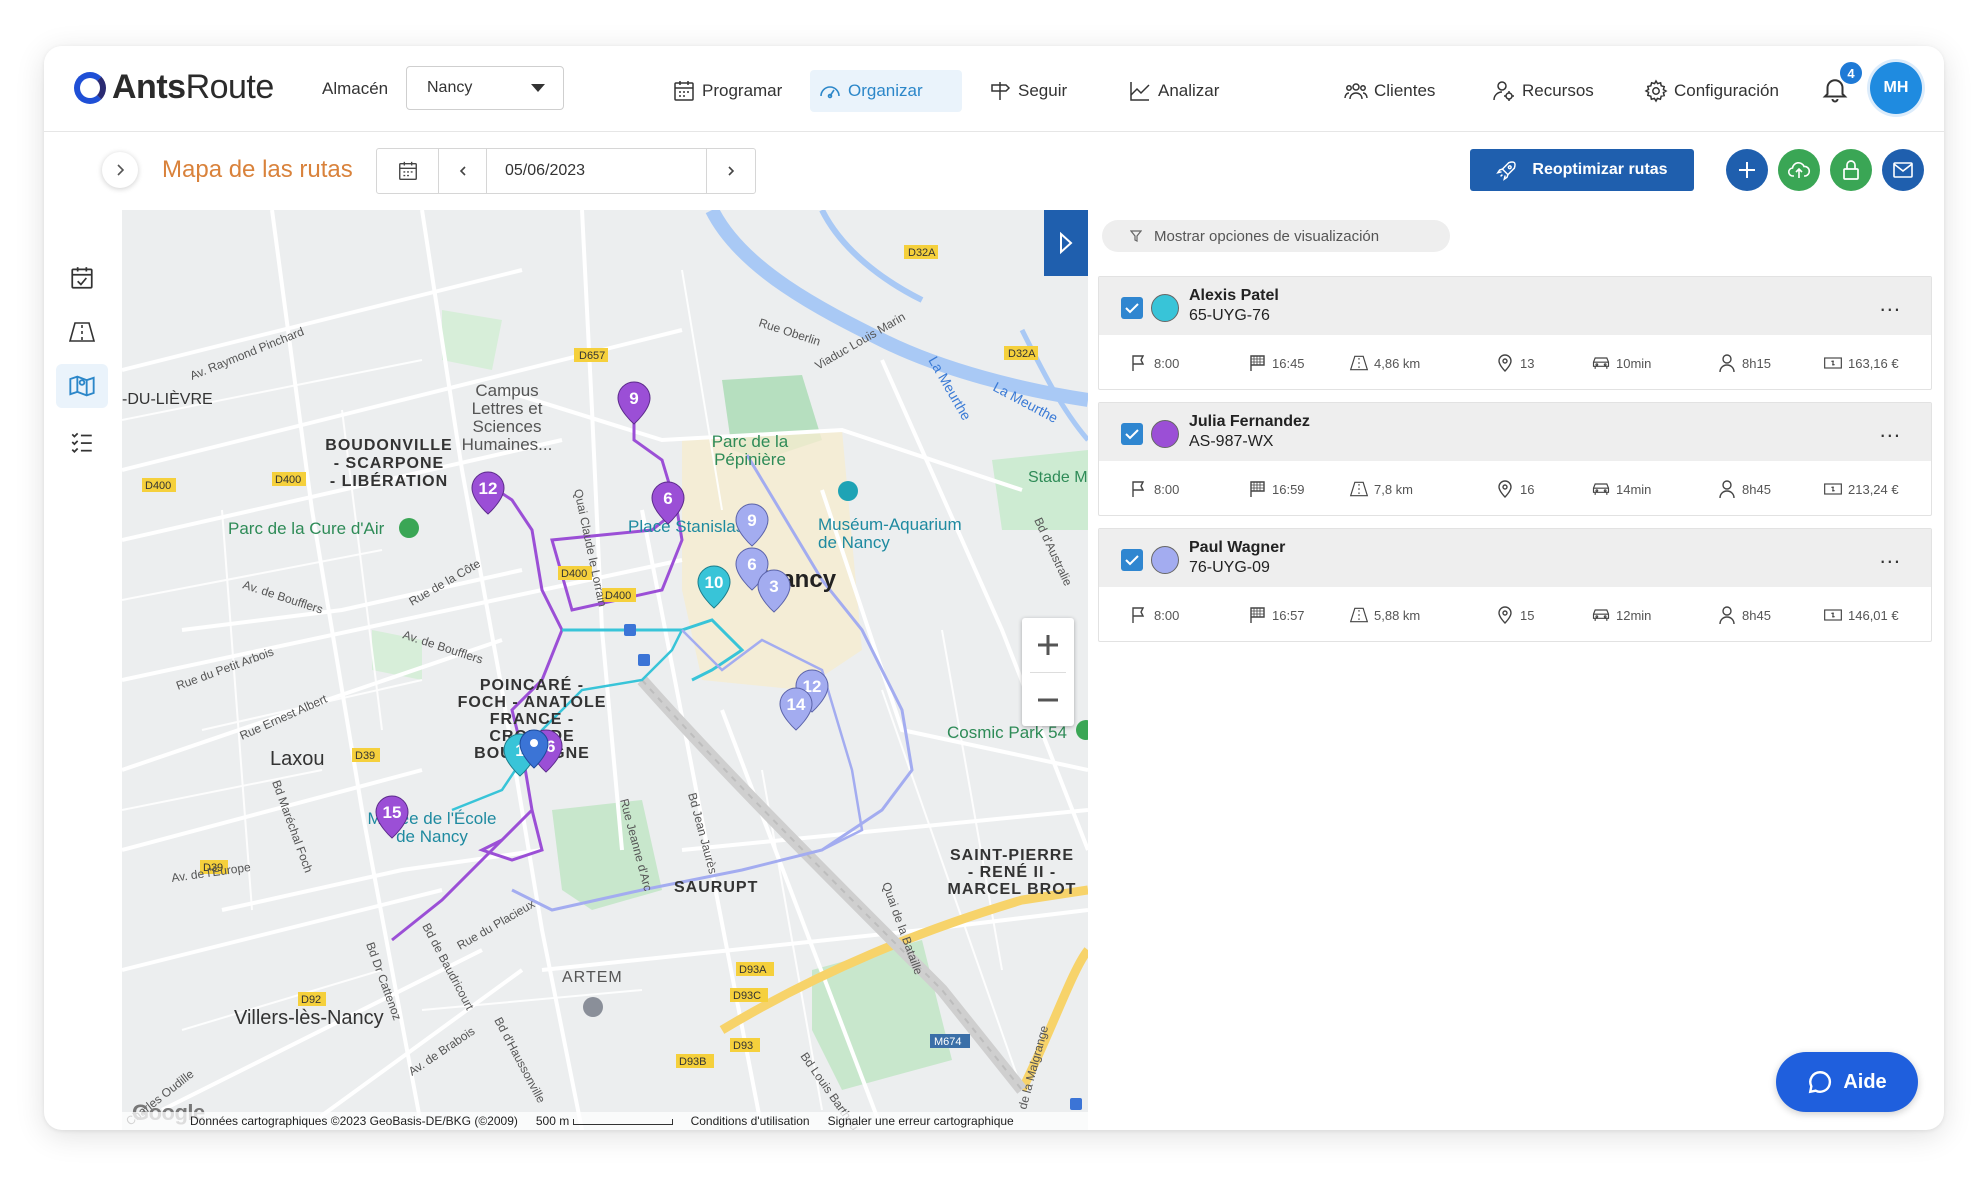 This screenshot has width=1988, height=1178. I want to click on lock-button, so click(1851, 170).